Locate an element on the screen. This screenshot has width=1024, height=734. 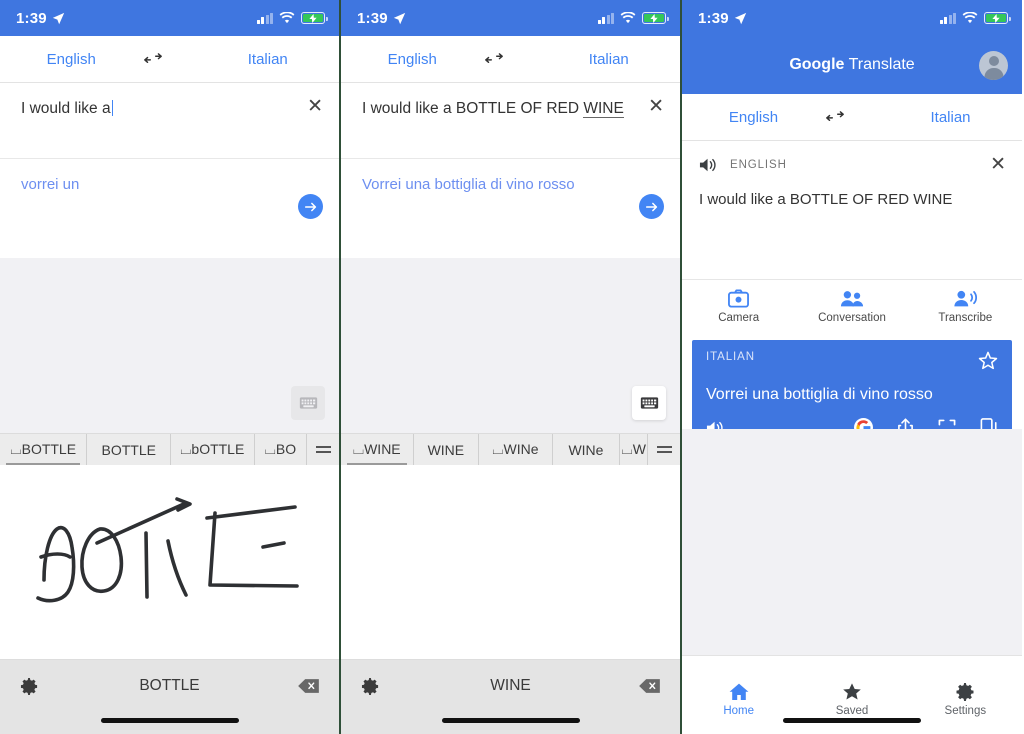
star-icon is located at coordinates (852, 690).